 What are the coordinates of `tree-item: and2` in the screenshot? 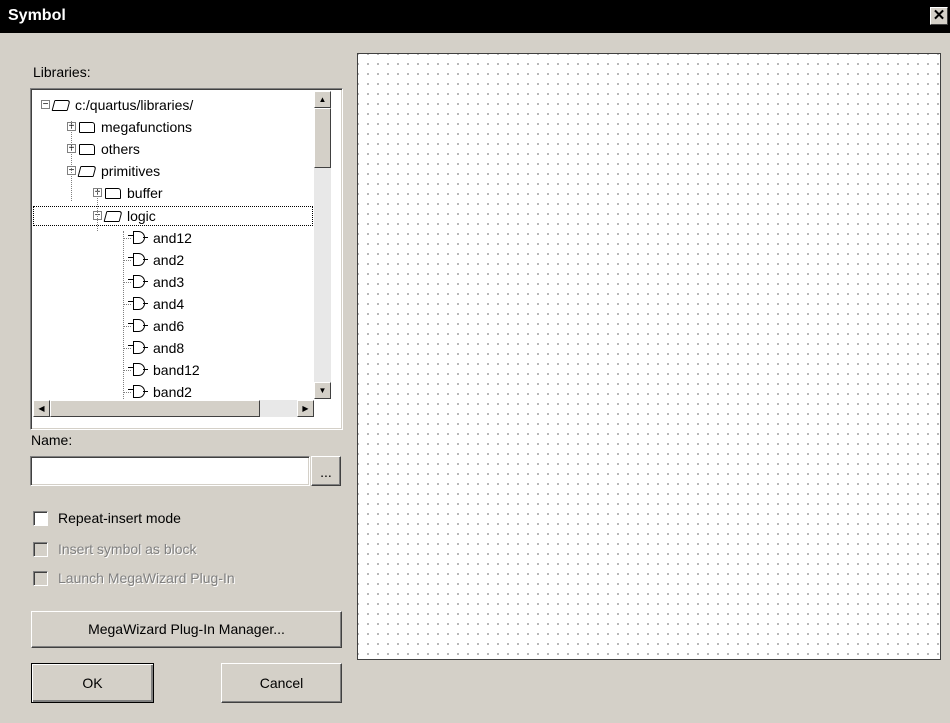 It's located at (173, 260).